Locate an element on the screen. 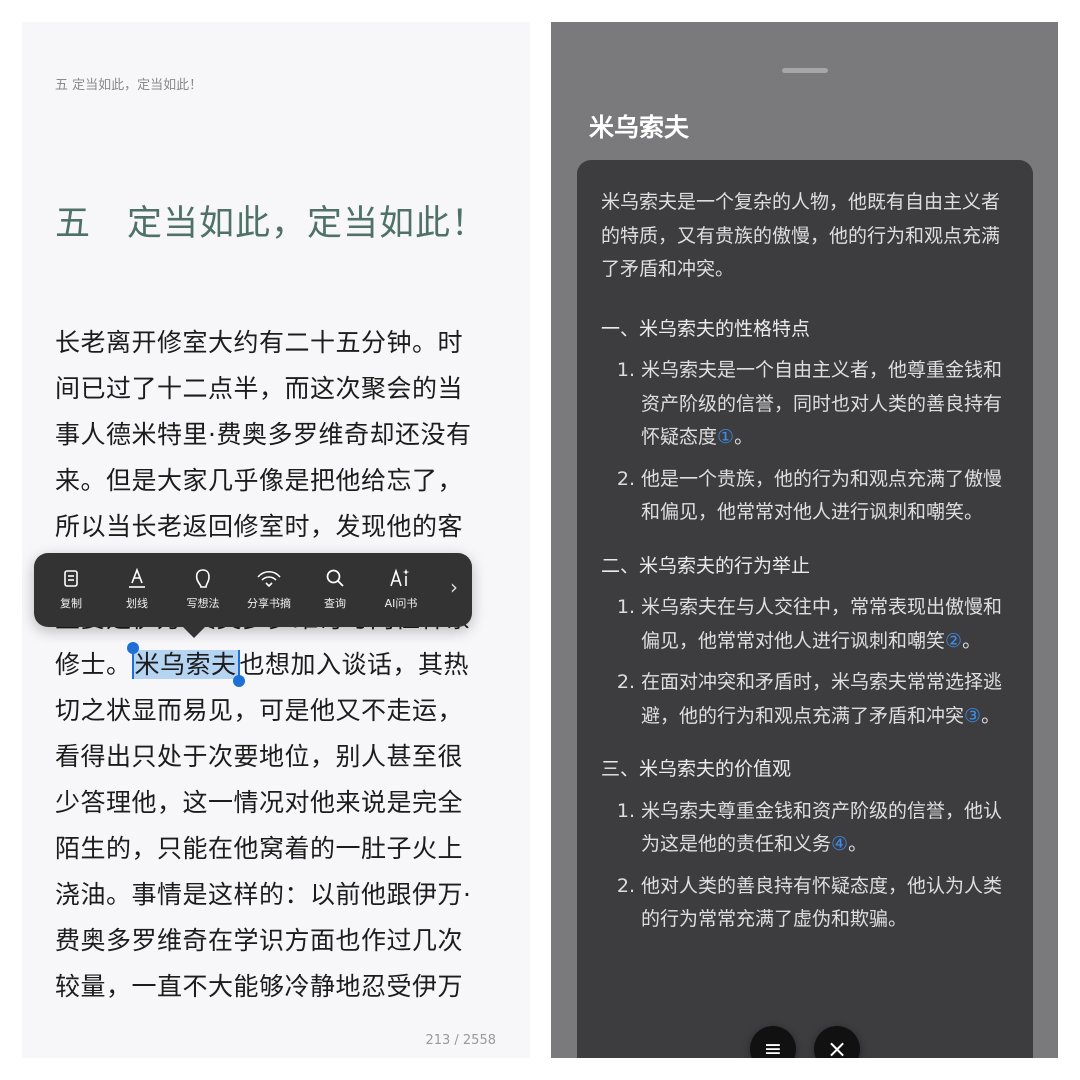 Image resolution: width=1080 pixels, height=1080 pixels. section-heading: 三、米乌索夫的价值观 is located at coordinates (696, 769).